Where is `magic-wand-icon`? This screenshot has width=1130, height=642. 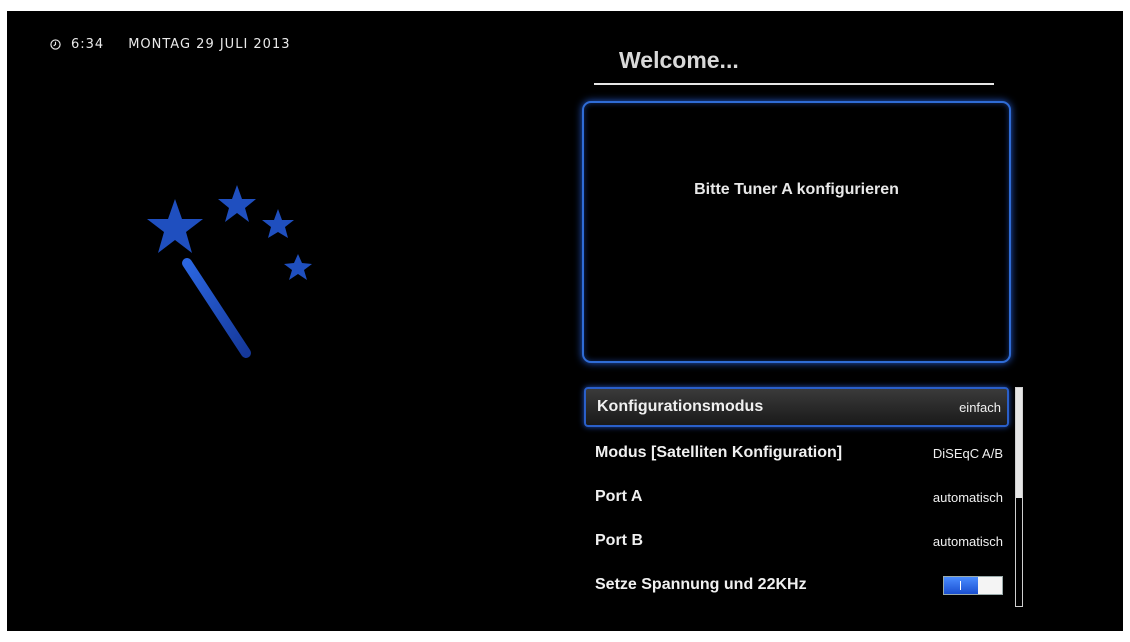
magic-wand-icon is located at coordinates (229, 271).